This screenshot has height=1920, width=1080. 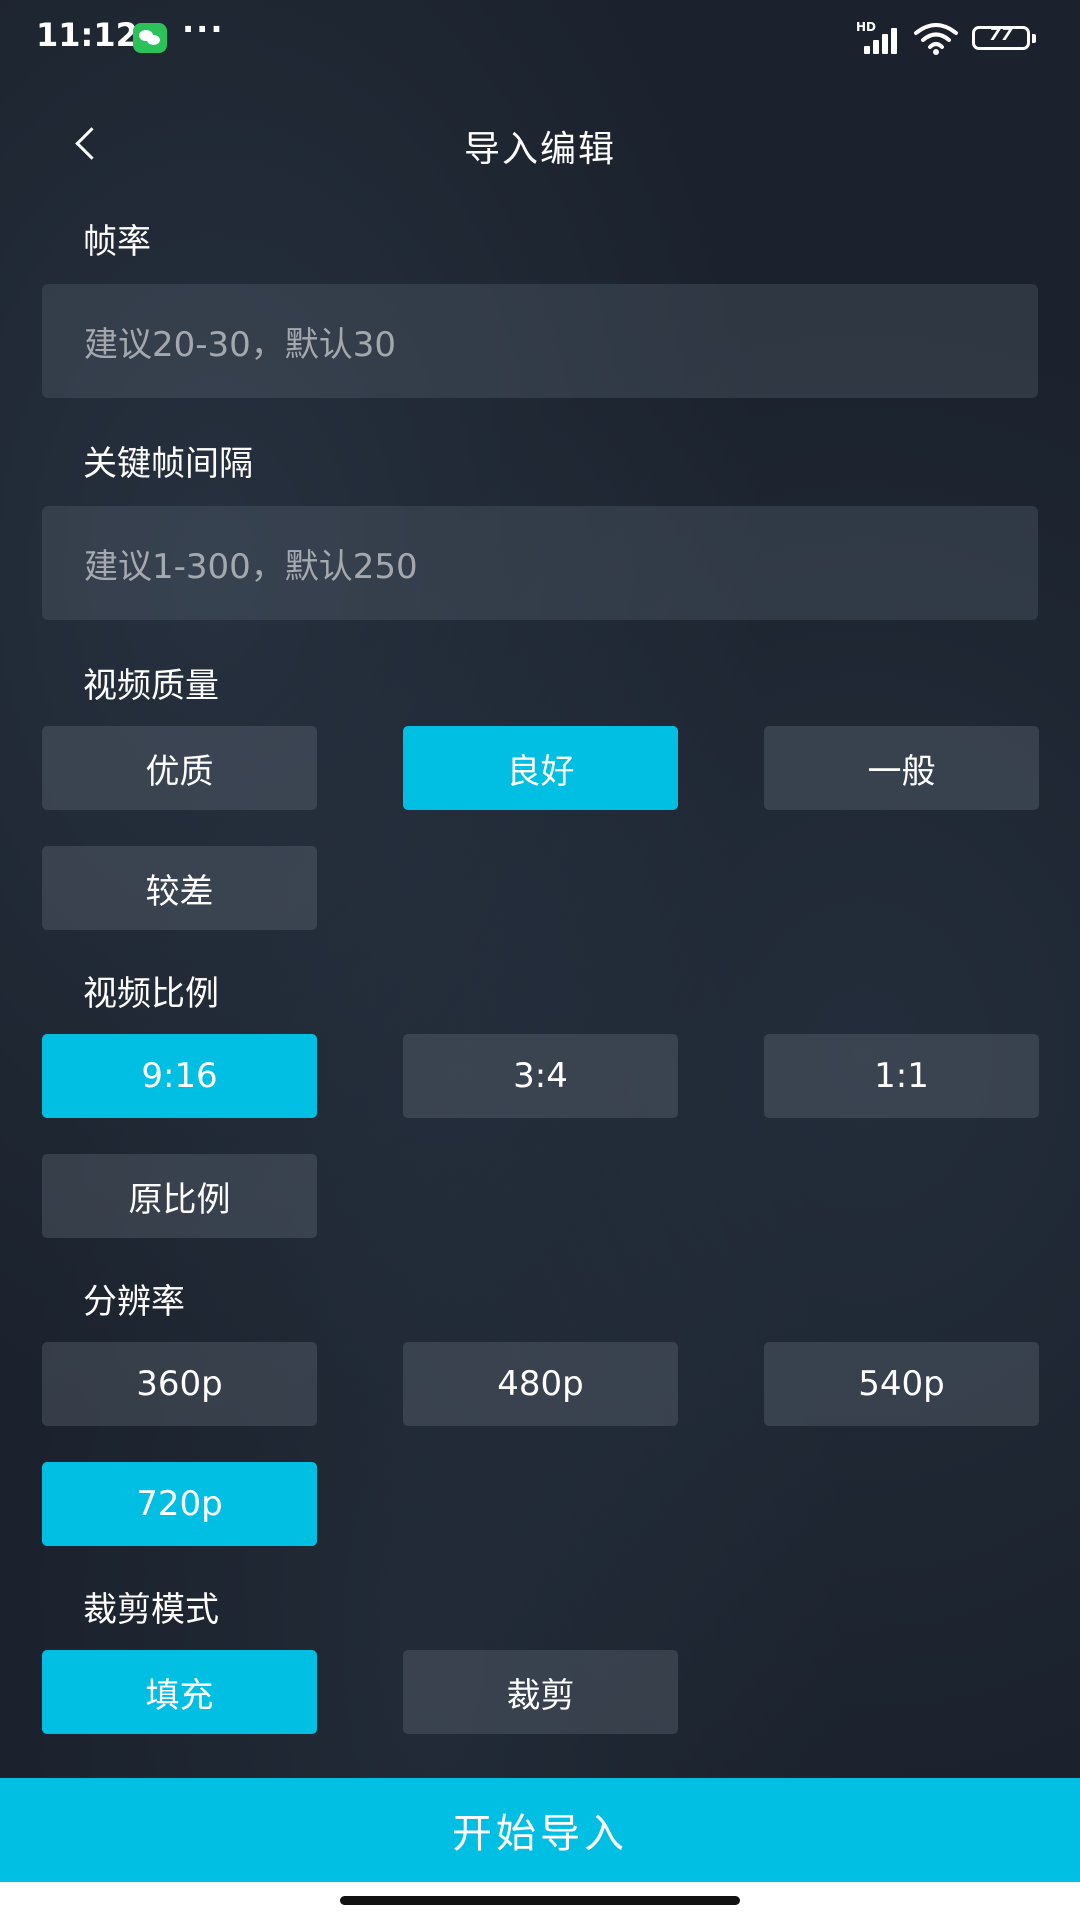 I want to click on frame-rate-label: 帧率, so click(x=117, y=242).